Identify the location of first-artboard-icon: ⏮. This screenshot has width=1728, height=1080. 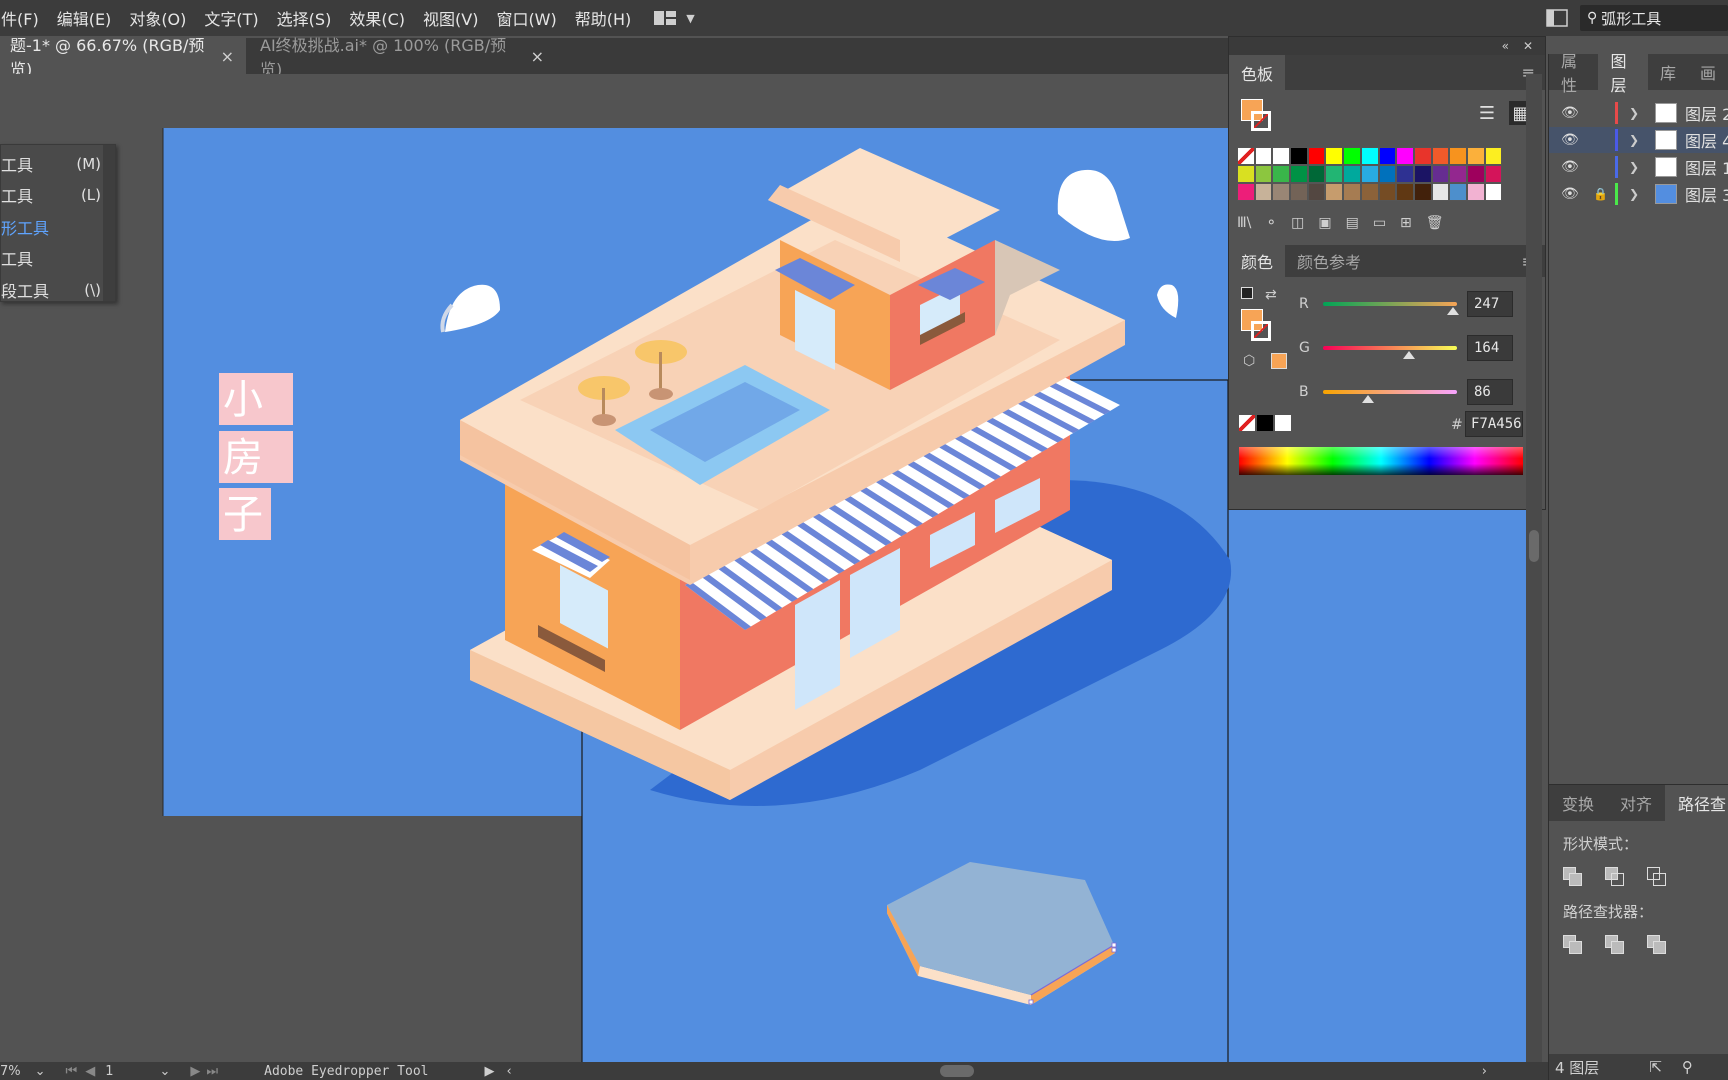
(72, 1071).